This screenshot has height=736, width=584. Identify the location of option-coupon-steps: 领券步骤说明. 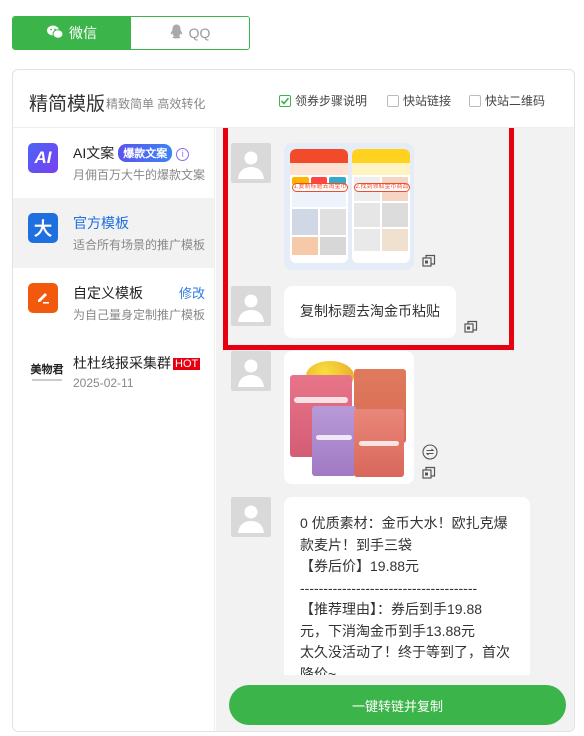
(323, 100).